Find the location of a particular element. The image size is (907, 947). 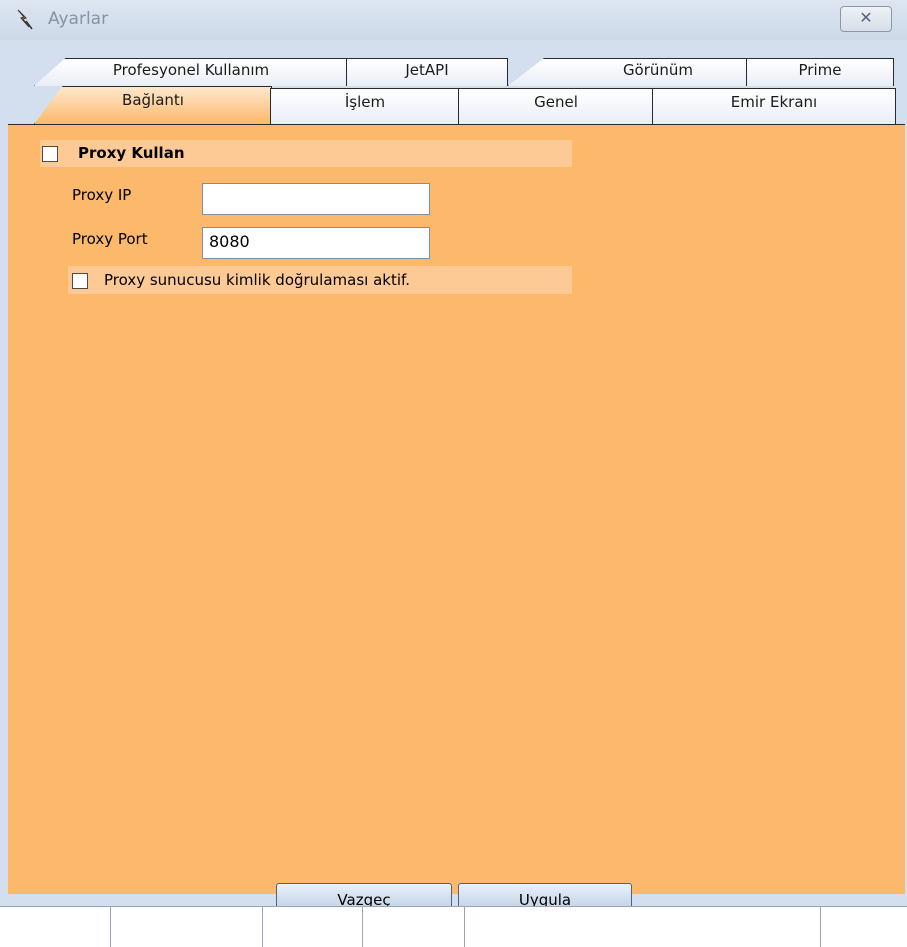

proxy-auth-label: Proxy sunucusu kimlik doğrulaması aktif. is located at coordinates (257, 280).